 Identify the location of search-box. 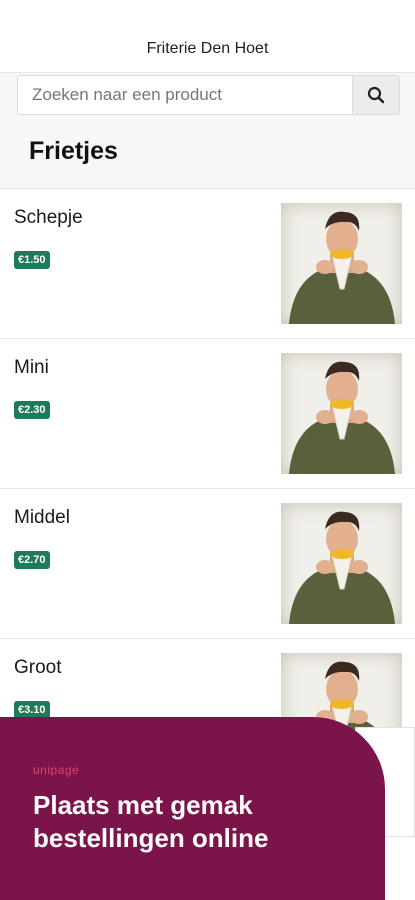
(208, 95).